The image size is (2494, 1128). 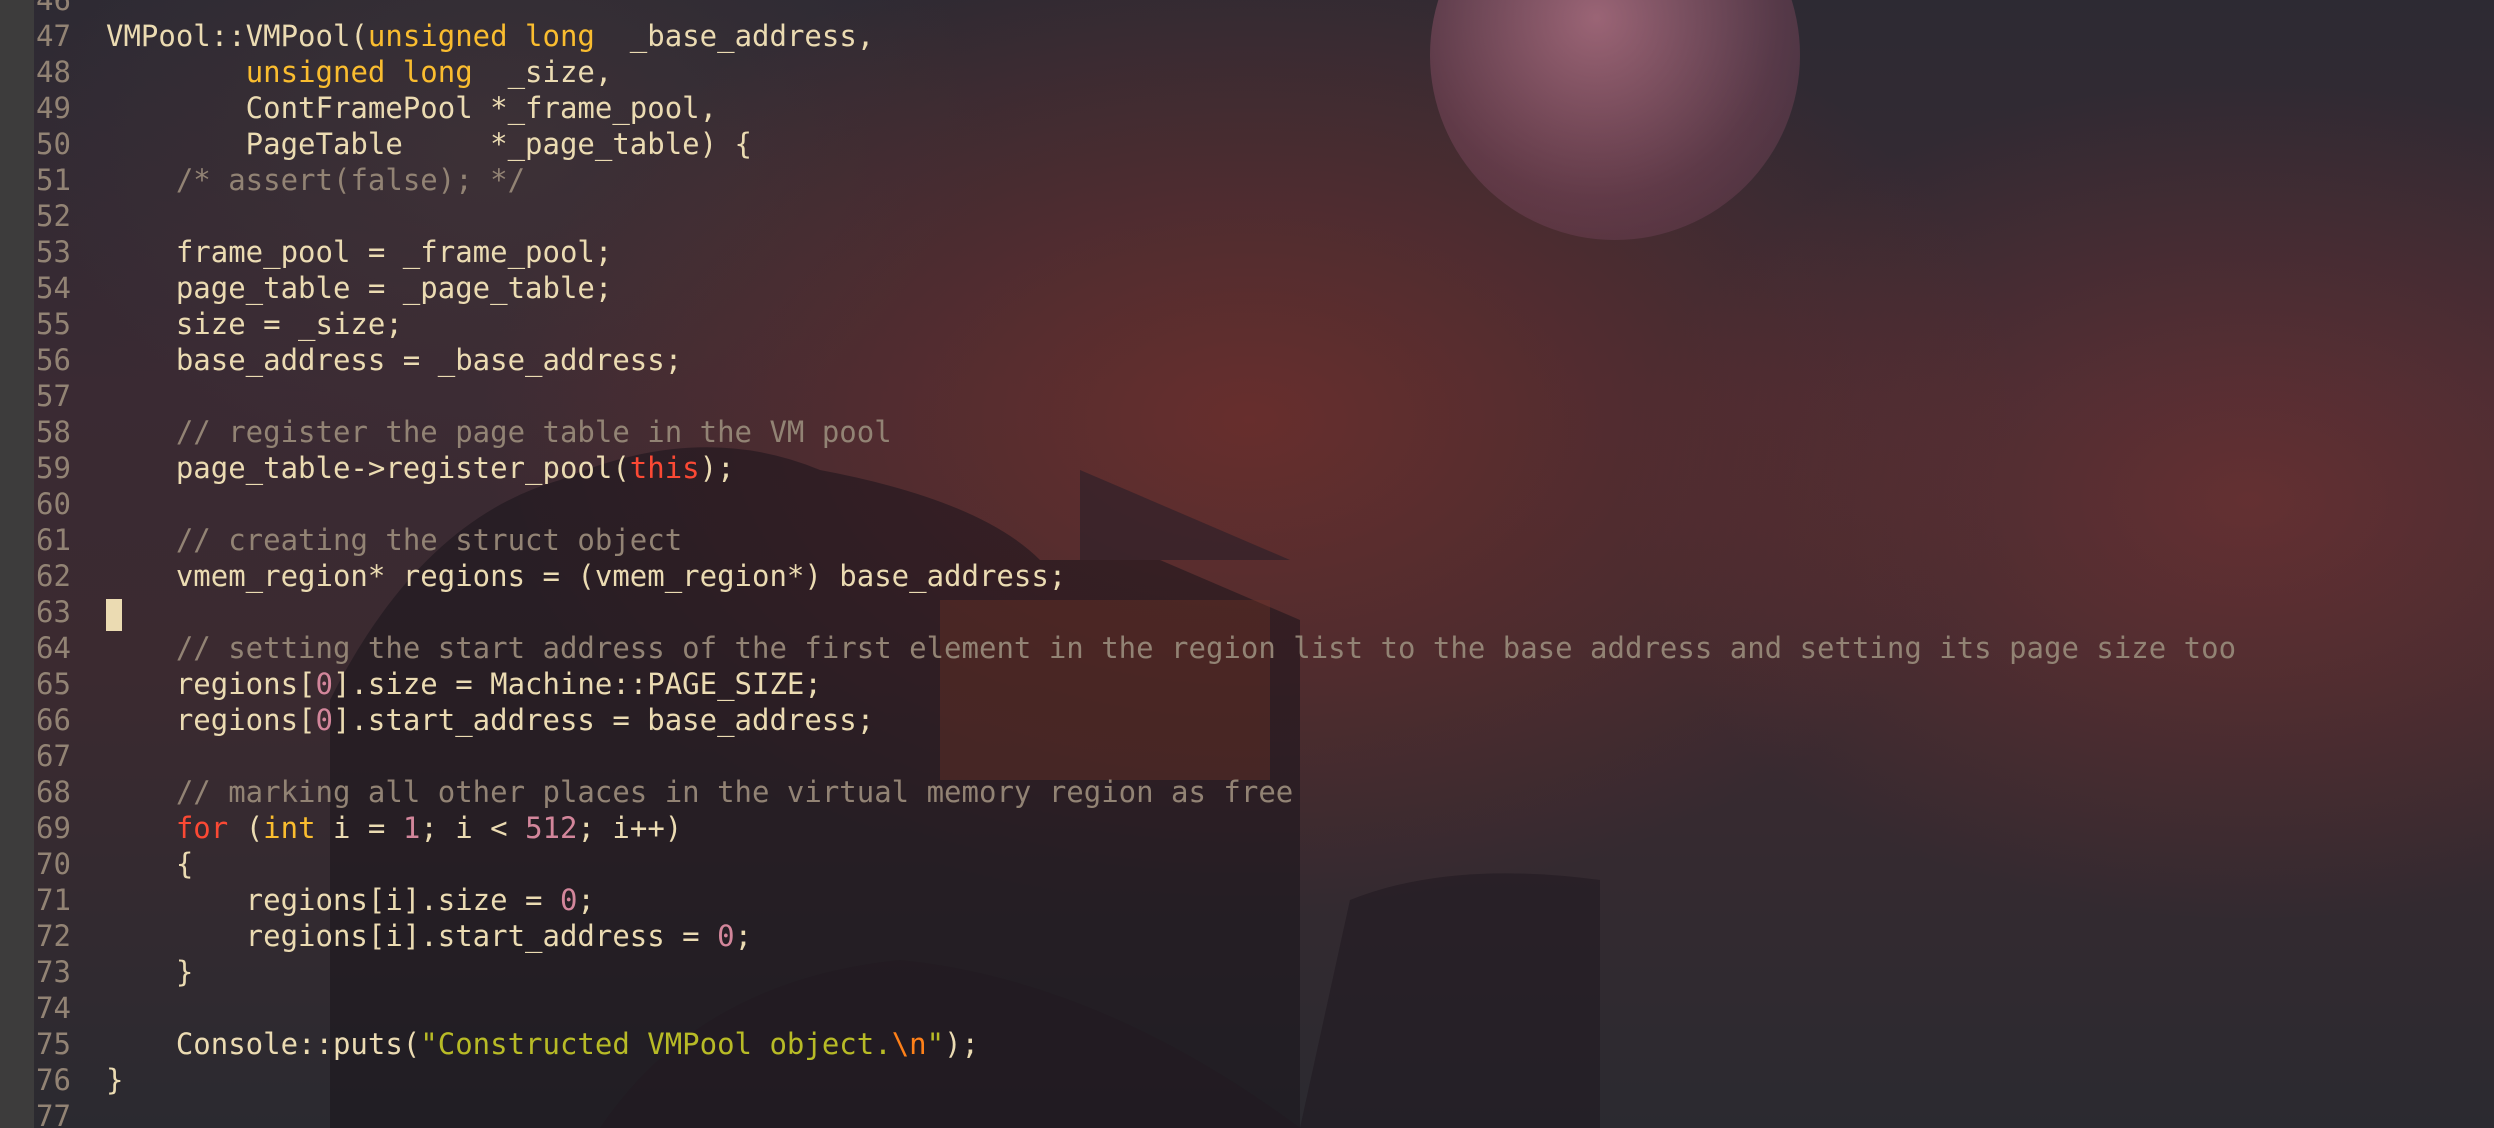 What do you see at coordinates (53, 324) in the screenshot?
I see `line-number: 55` at bounding box center [53, 324].